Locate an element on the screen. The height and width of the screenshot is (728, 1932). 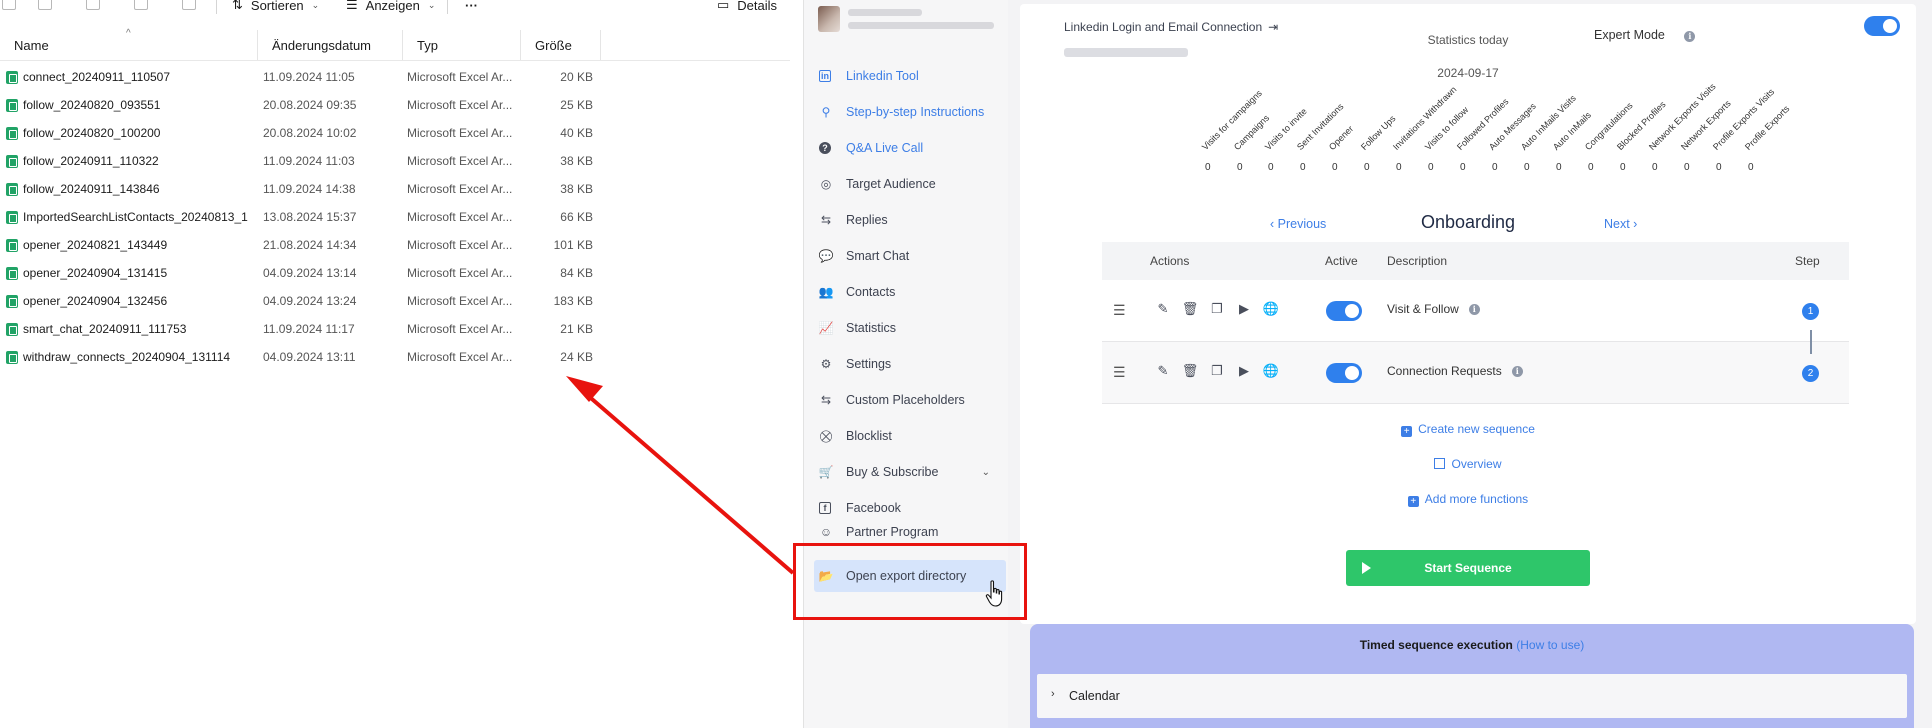
replies-icon: ⇆ is located at coordinates (826, 220).